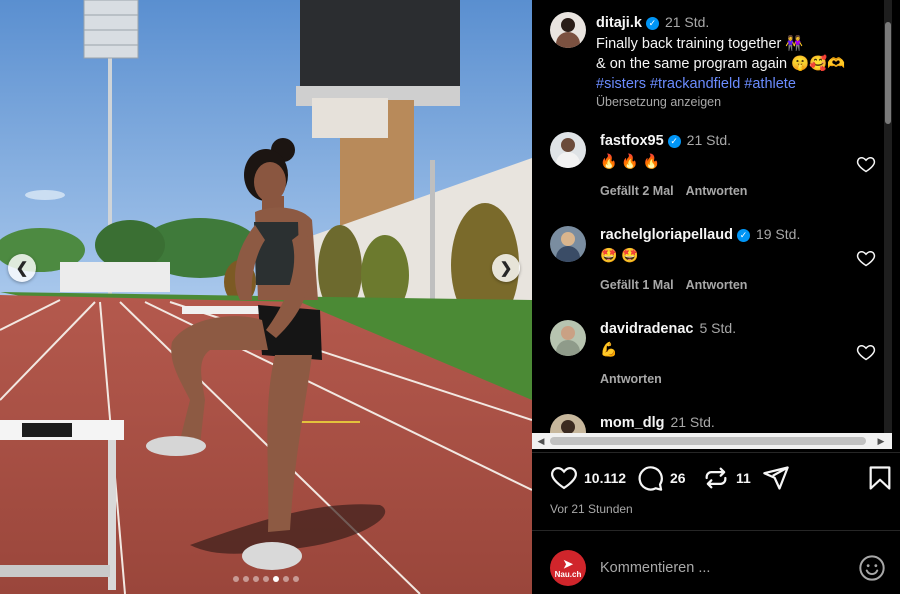  What do you see at coordinates (741, 84) in the screenshot?
I see `caption-hashtags: #sisters #trackandfield #athlete` at bounding box center [741, 84].